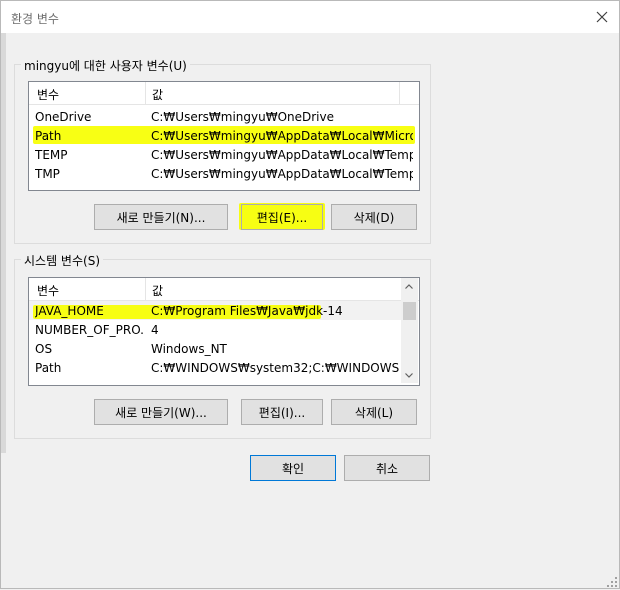 This screenshot has width=620, height=590. I want to click on user-col-separator, so click(145, 93).